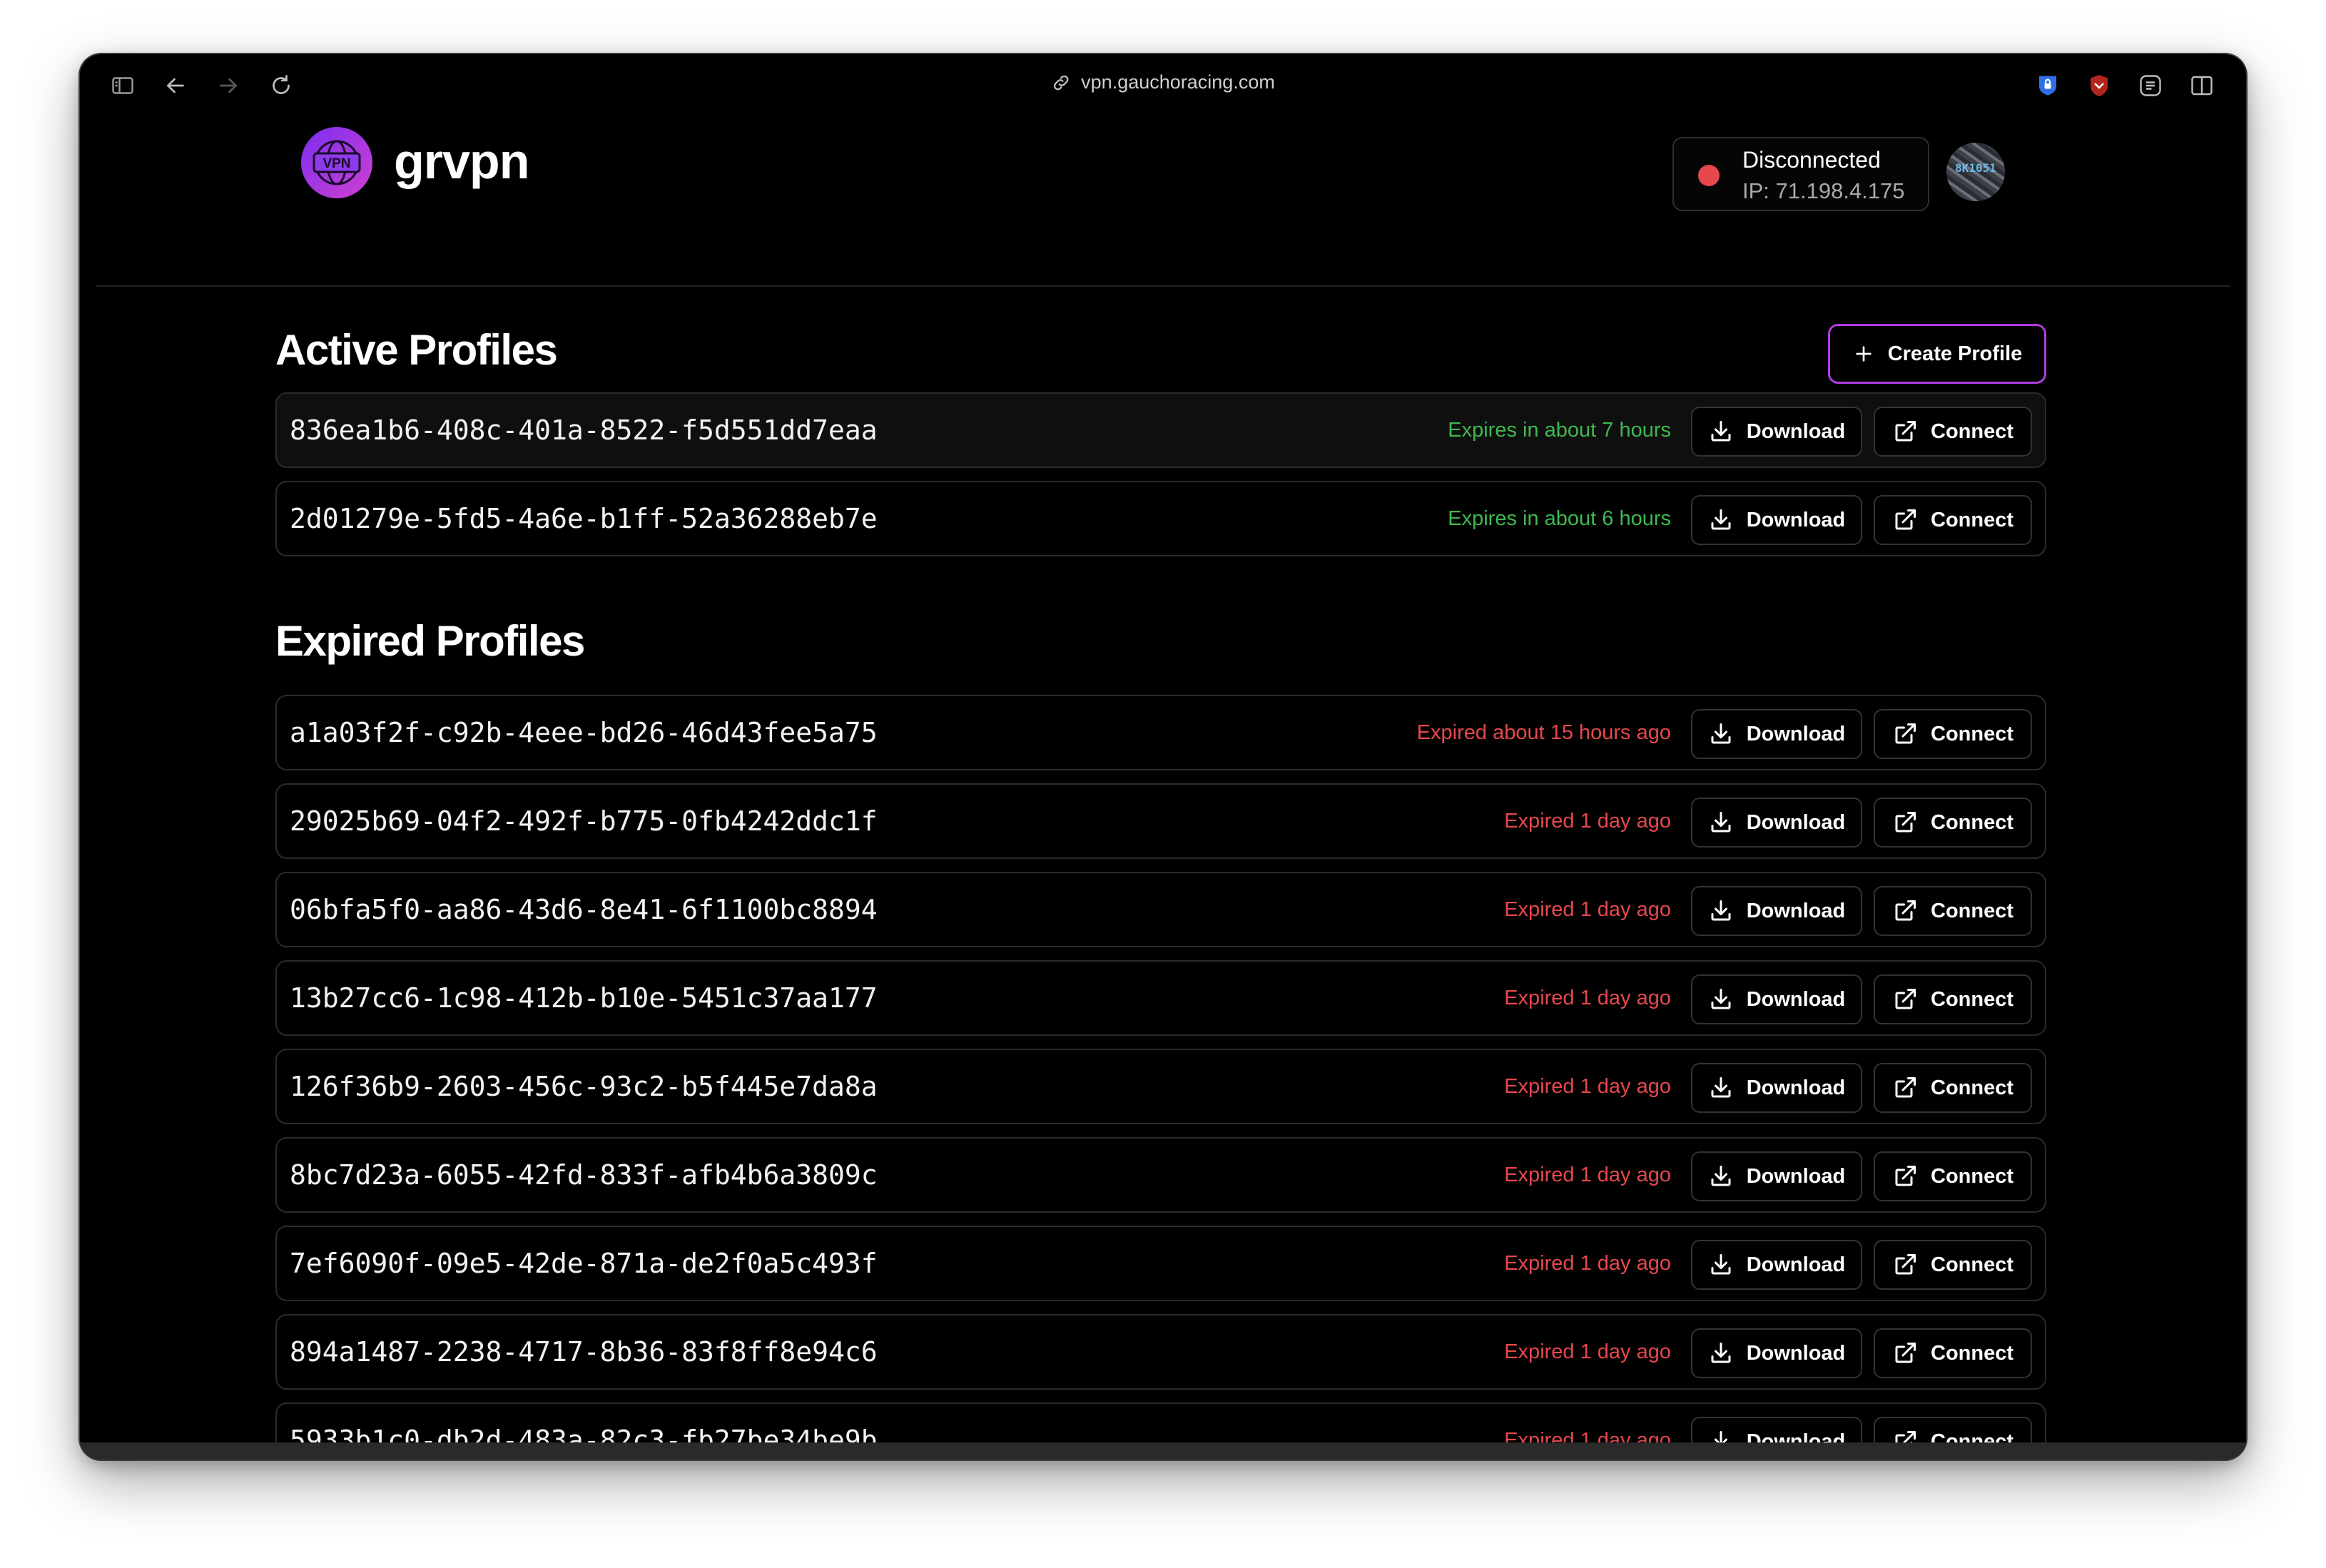 The image size is (2326, 1568). Describe the element at coordinates (1811, 160) in the screenshot. I see `status-label: Disconnected` at that location.